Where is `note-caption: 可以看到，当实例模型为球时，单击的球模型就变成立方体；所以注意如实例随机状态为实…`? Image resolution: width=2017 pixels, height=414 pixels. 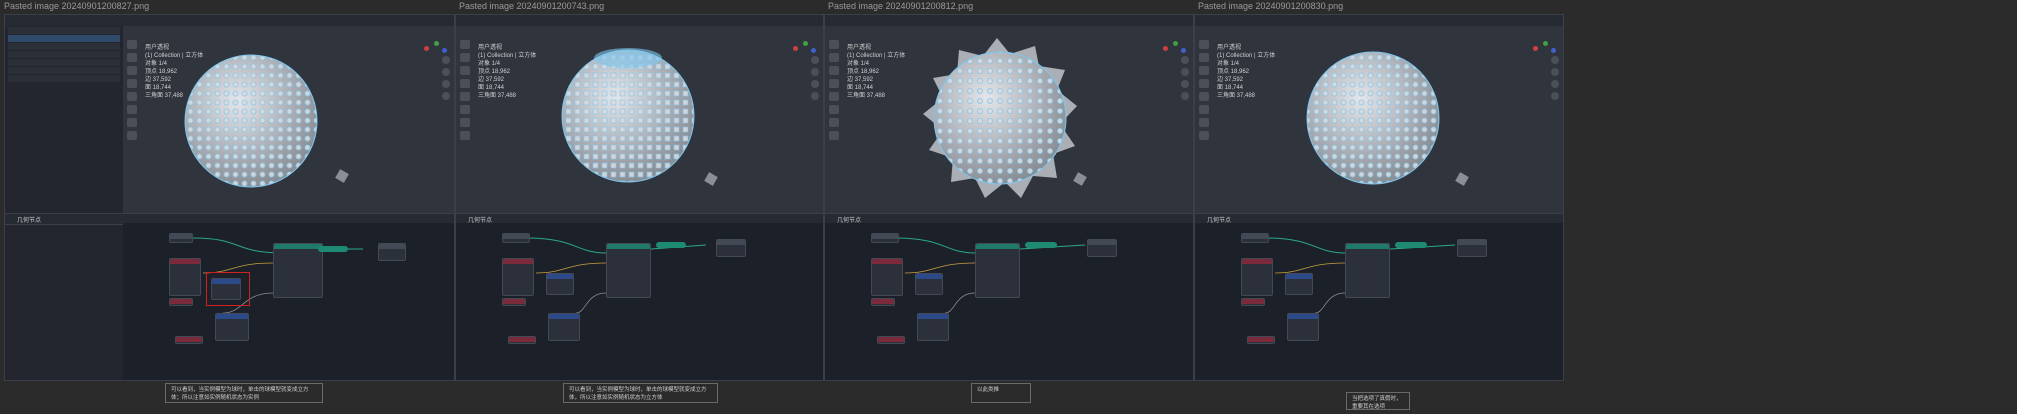
note-caption: 可以看到，当实例模型为球时，单击的球模型就变成立方体；所以注意如实例随机状态为实… is located at coordinates (244, 393).